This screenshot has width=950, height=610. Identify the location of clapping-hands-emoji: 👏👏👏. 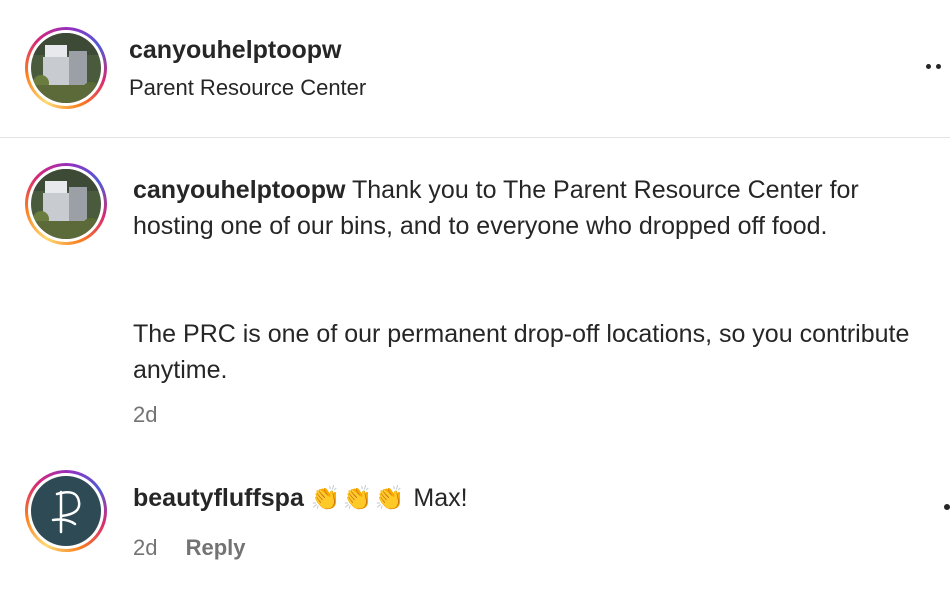
(358, 498).